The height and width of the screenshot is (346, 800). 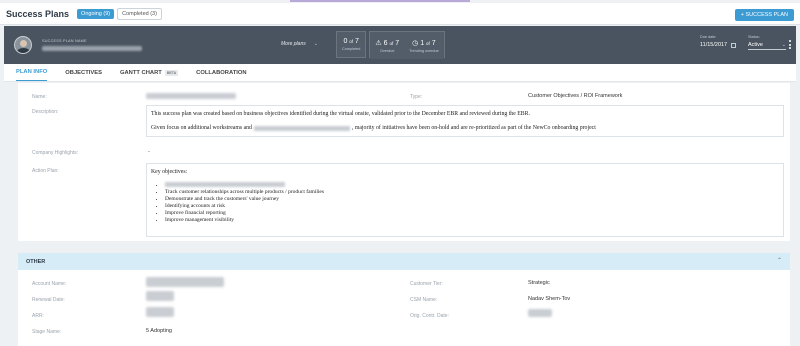 What do you see at coordinates (55, 153) in the screenshot?
I see `company-highlights-label: Company Highlights:` at bounding box center [55, 153].